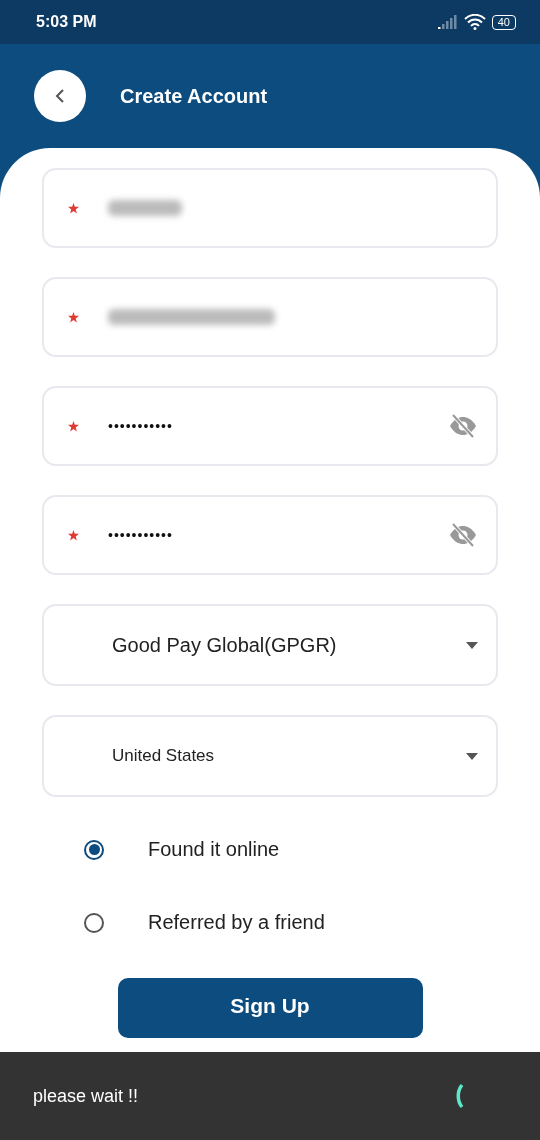  I want to click on page-title: Create Account, so click(194, 96).